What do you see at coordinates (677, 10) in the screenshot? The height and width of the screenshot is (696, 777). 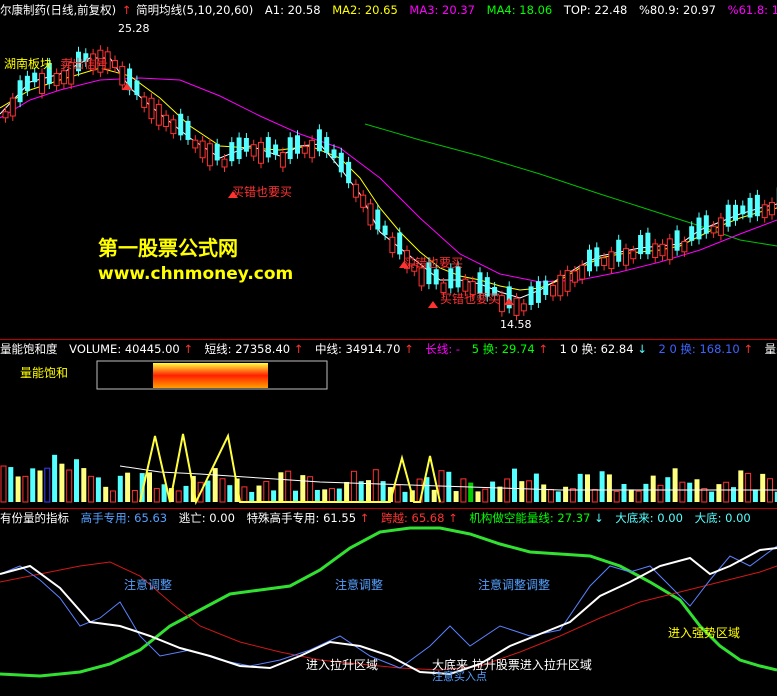 I see `pct80-value: %80.9: 20.97` at bounding box center [677, 10].